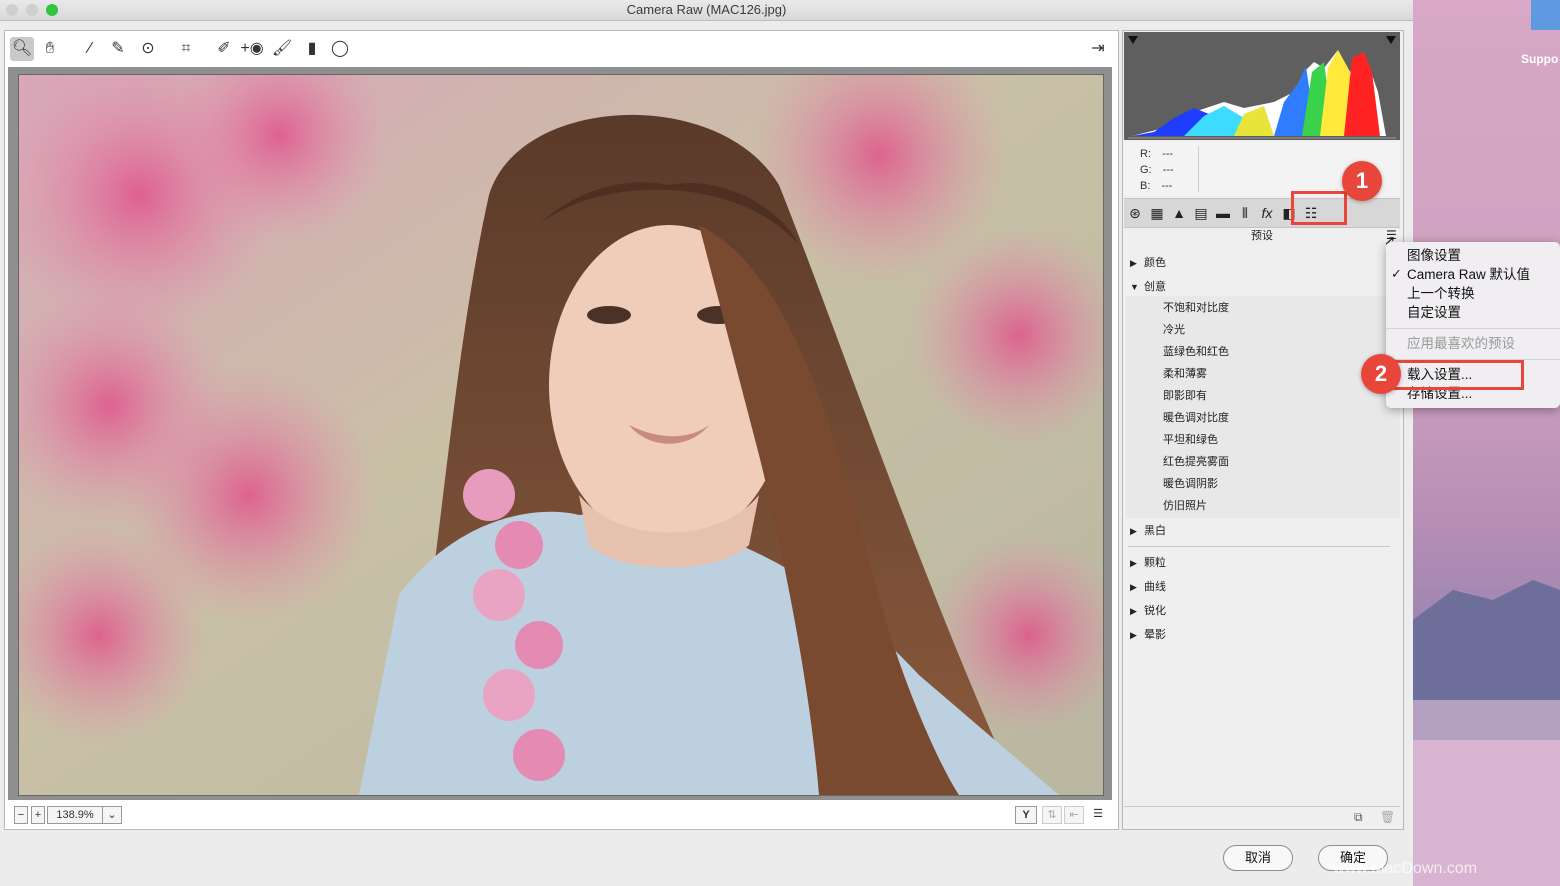 The width and height of the screenshot is (1560, 886). What do you see at coordinates (112, 815) in the screenshot?
I see `zoom-dropdown-chevron-icon: ⌄` at bounding box center [112, 815].